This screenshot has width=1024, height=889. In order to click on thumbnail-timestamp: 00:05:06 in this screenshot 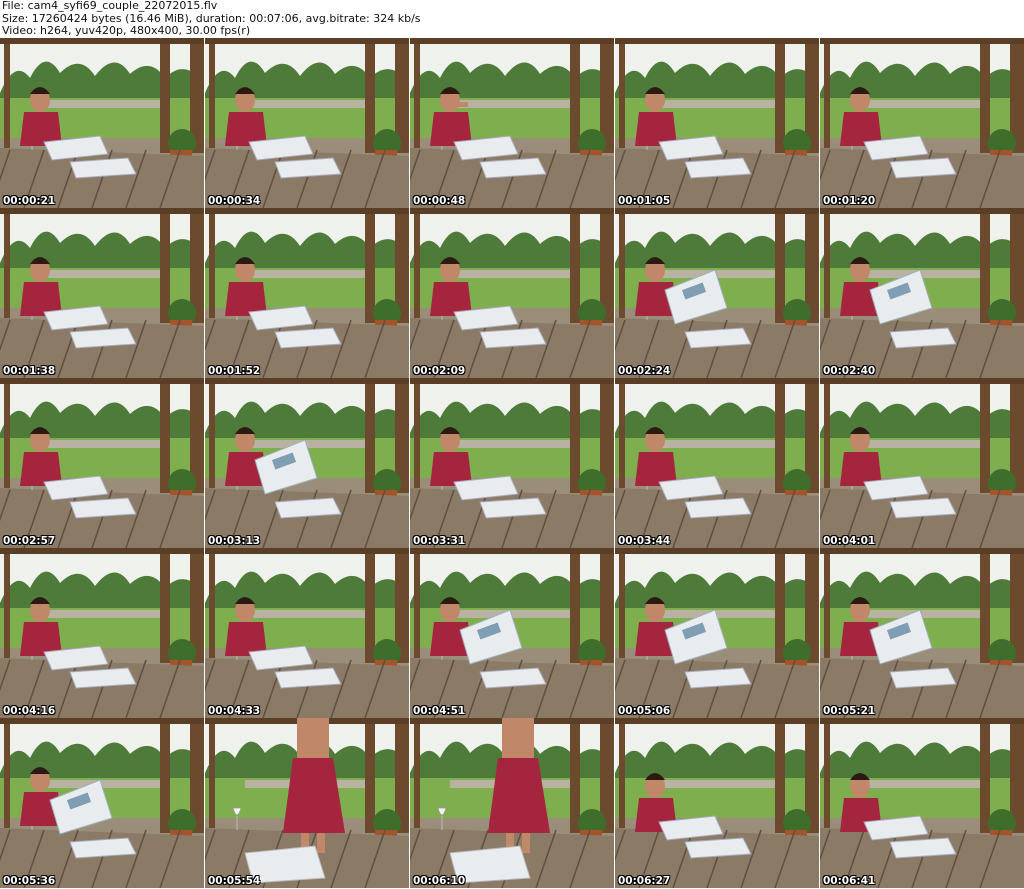, I will do `click(644, 711)`.